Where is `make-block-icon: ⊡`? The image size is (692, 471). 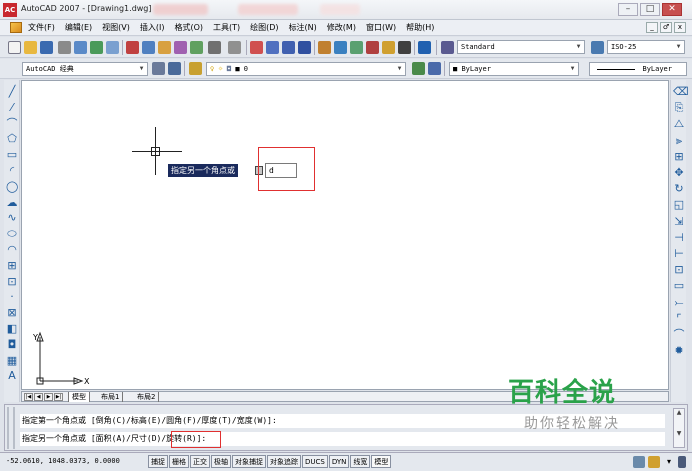
make-block-icon: ⊡ is located at coordinates (12, 281).